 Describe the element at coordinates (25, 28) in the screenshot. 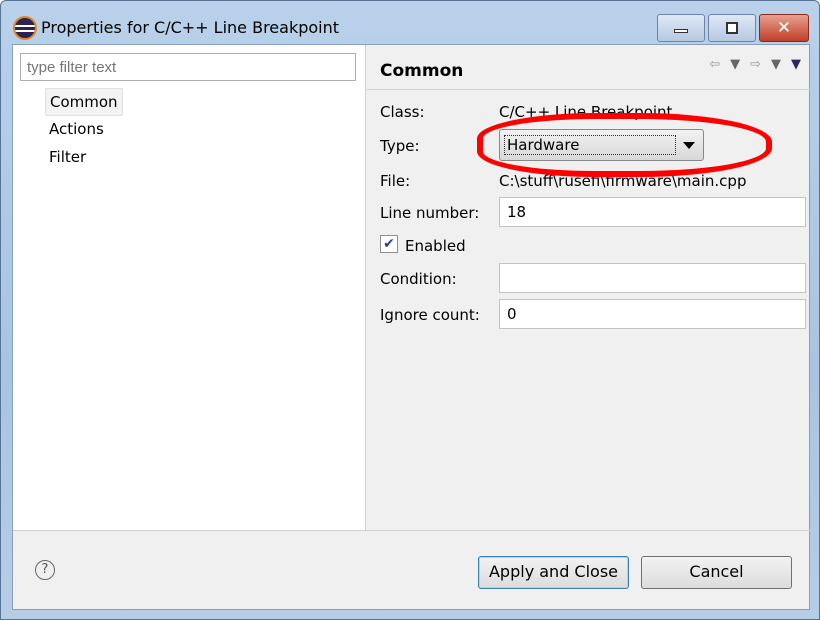

I see `eclipse-icon` at that location.